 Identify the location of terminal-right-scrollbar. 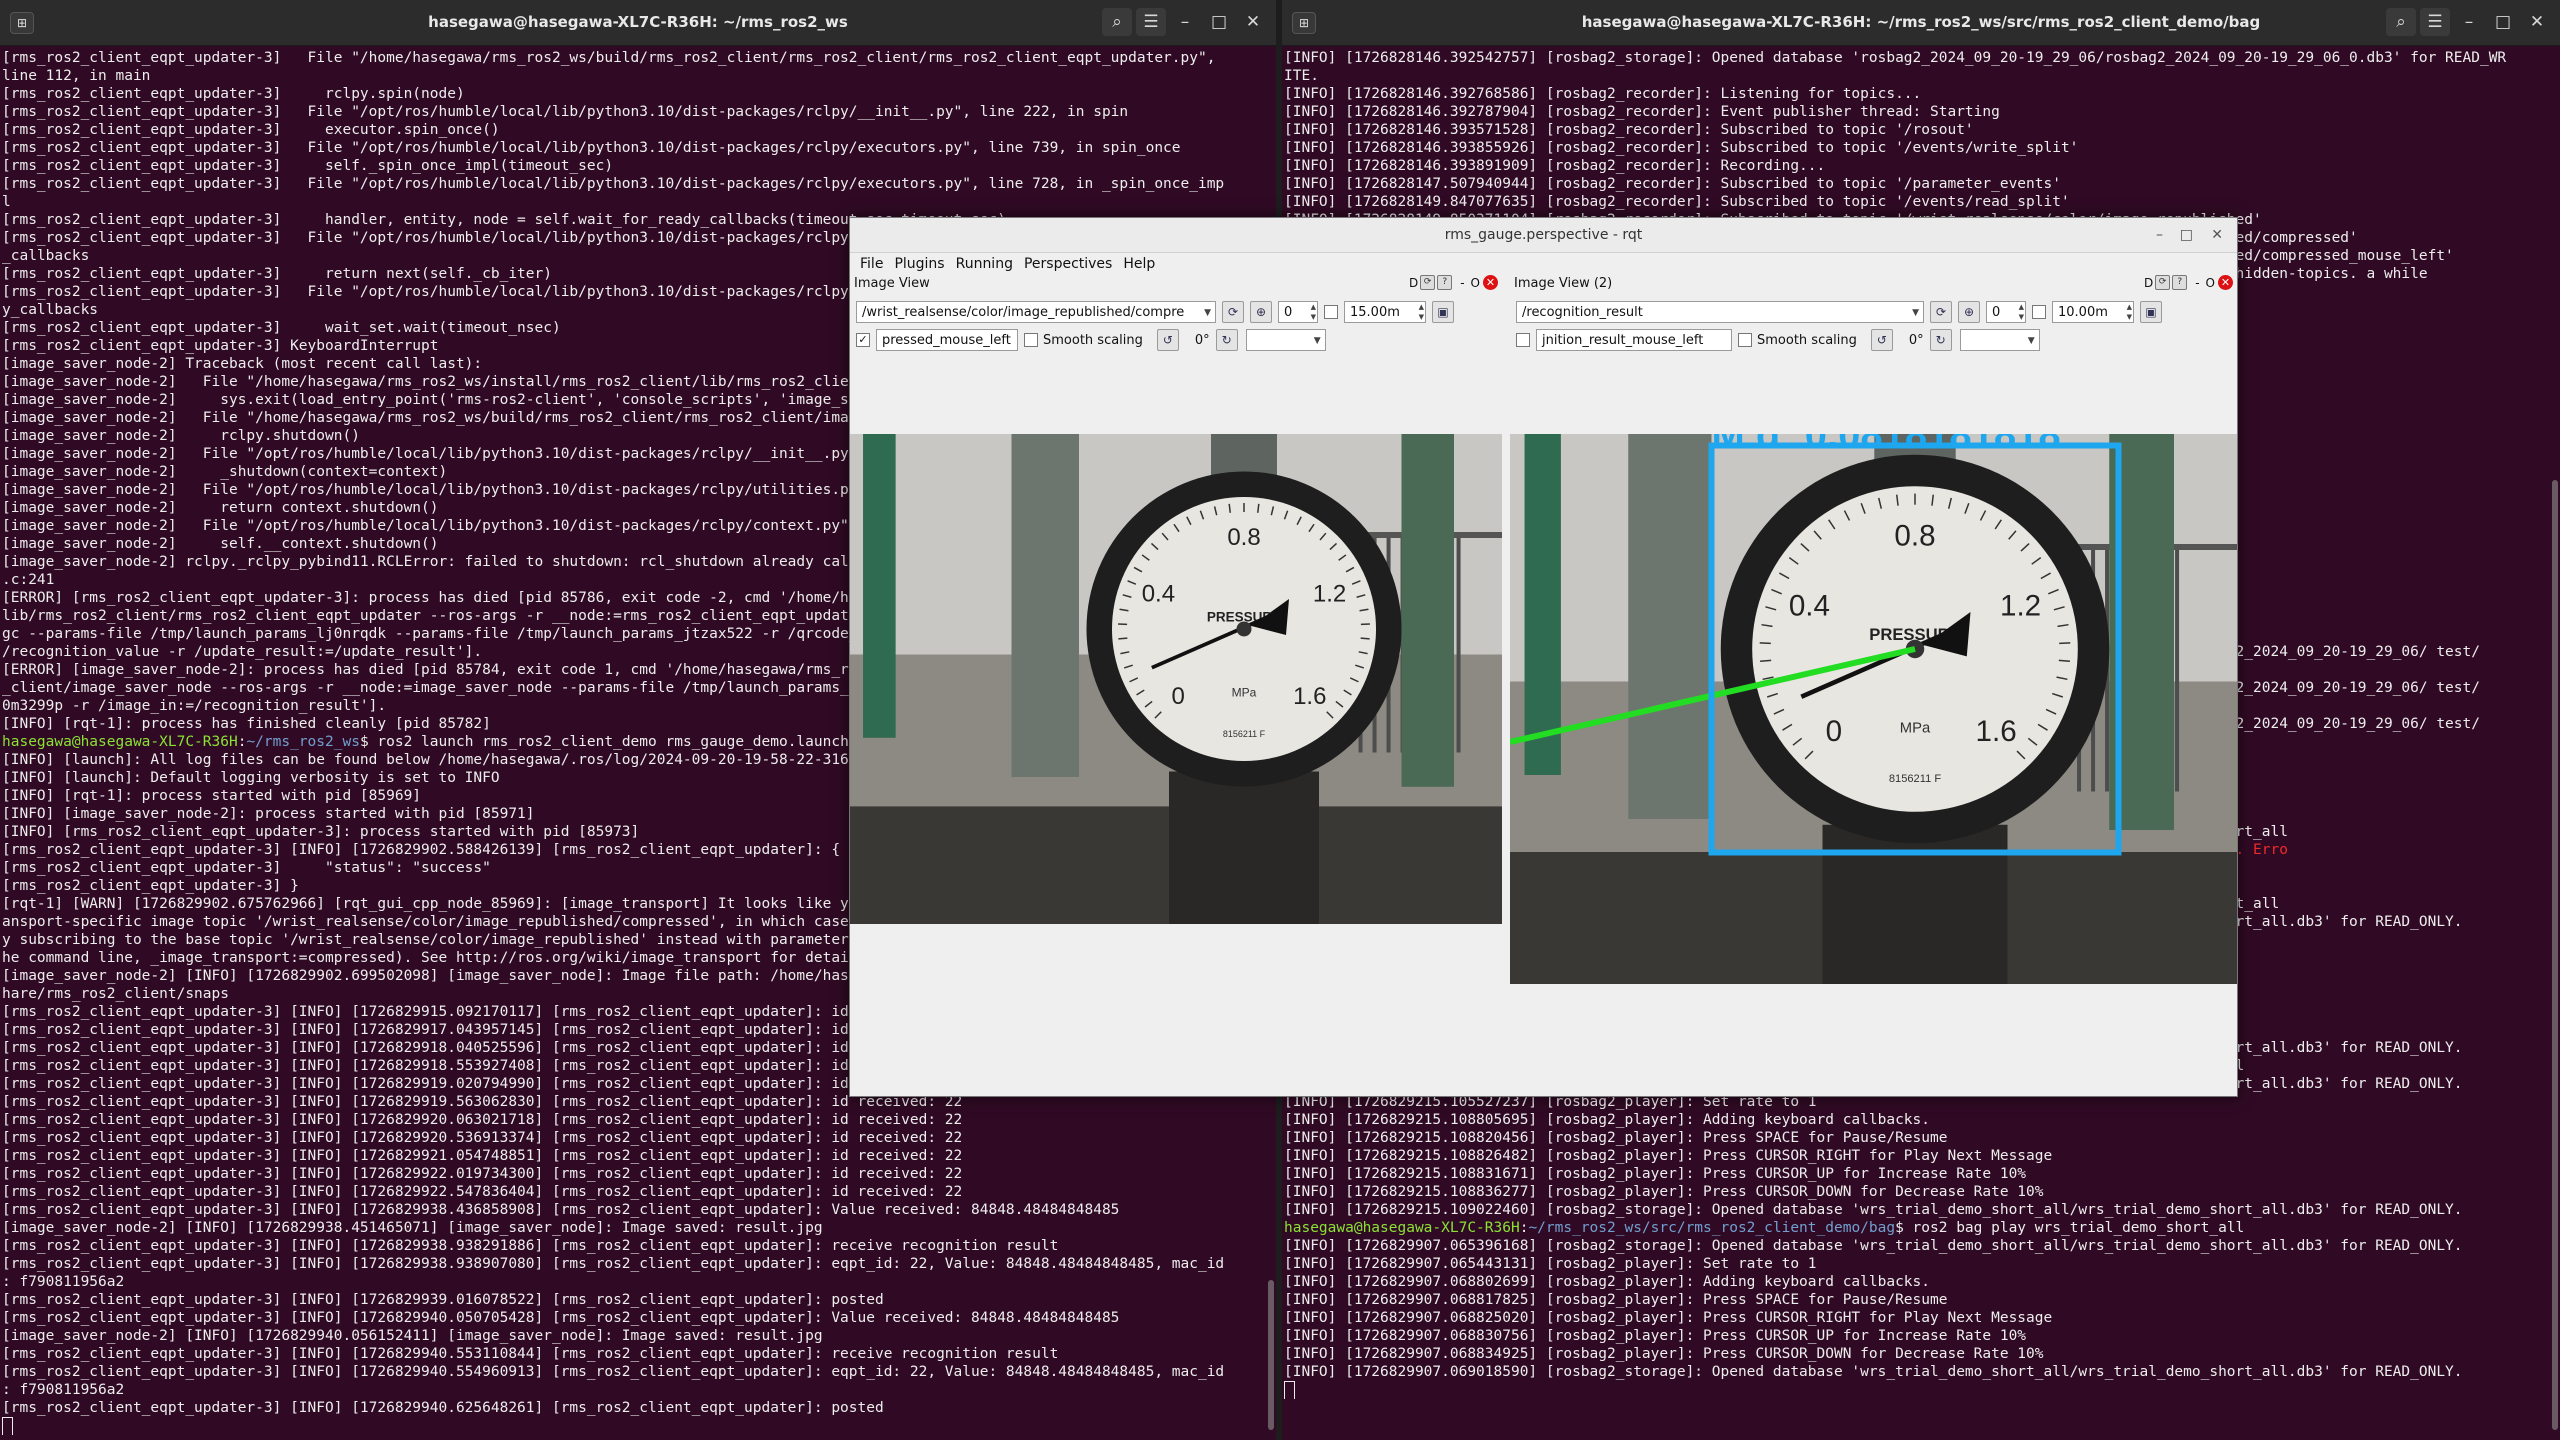
(2555, 955).